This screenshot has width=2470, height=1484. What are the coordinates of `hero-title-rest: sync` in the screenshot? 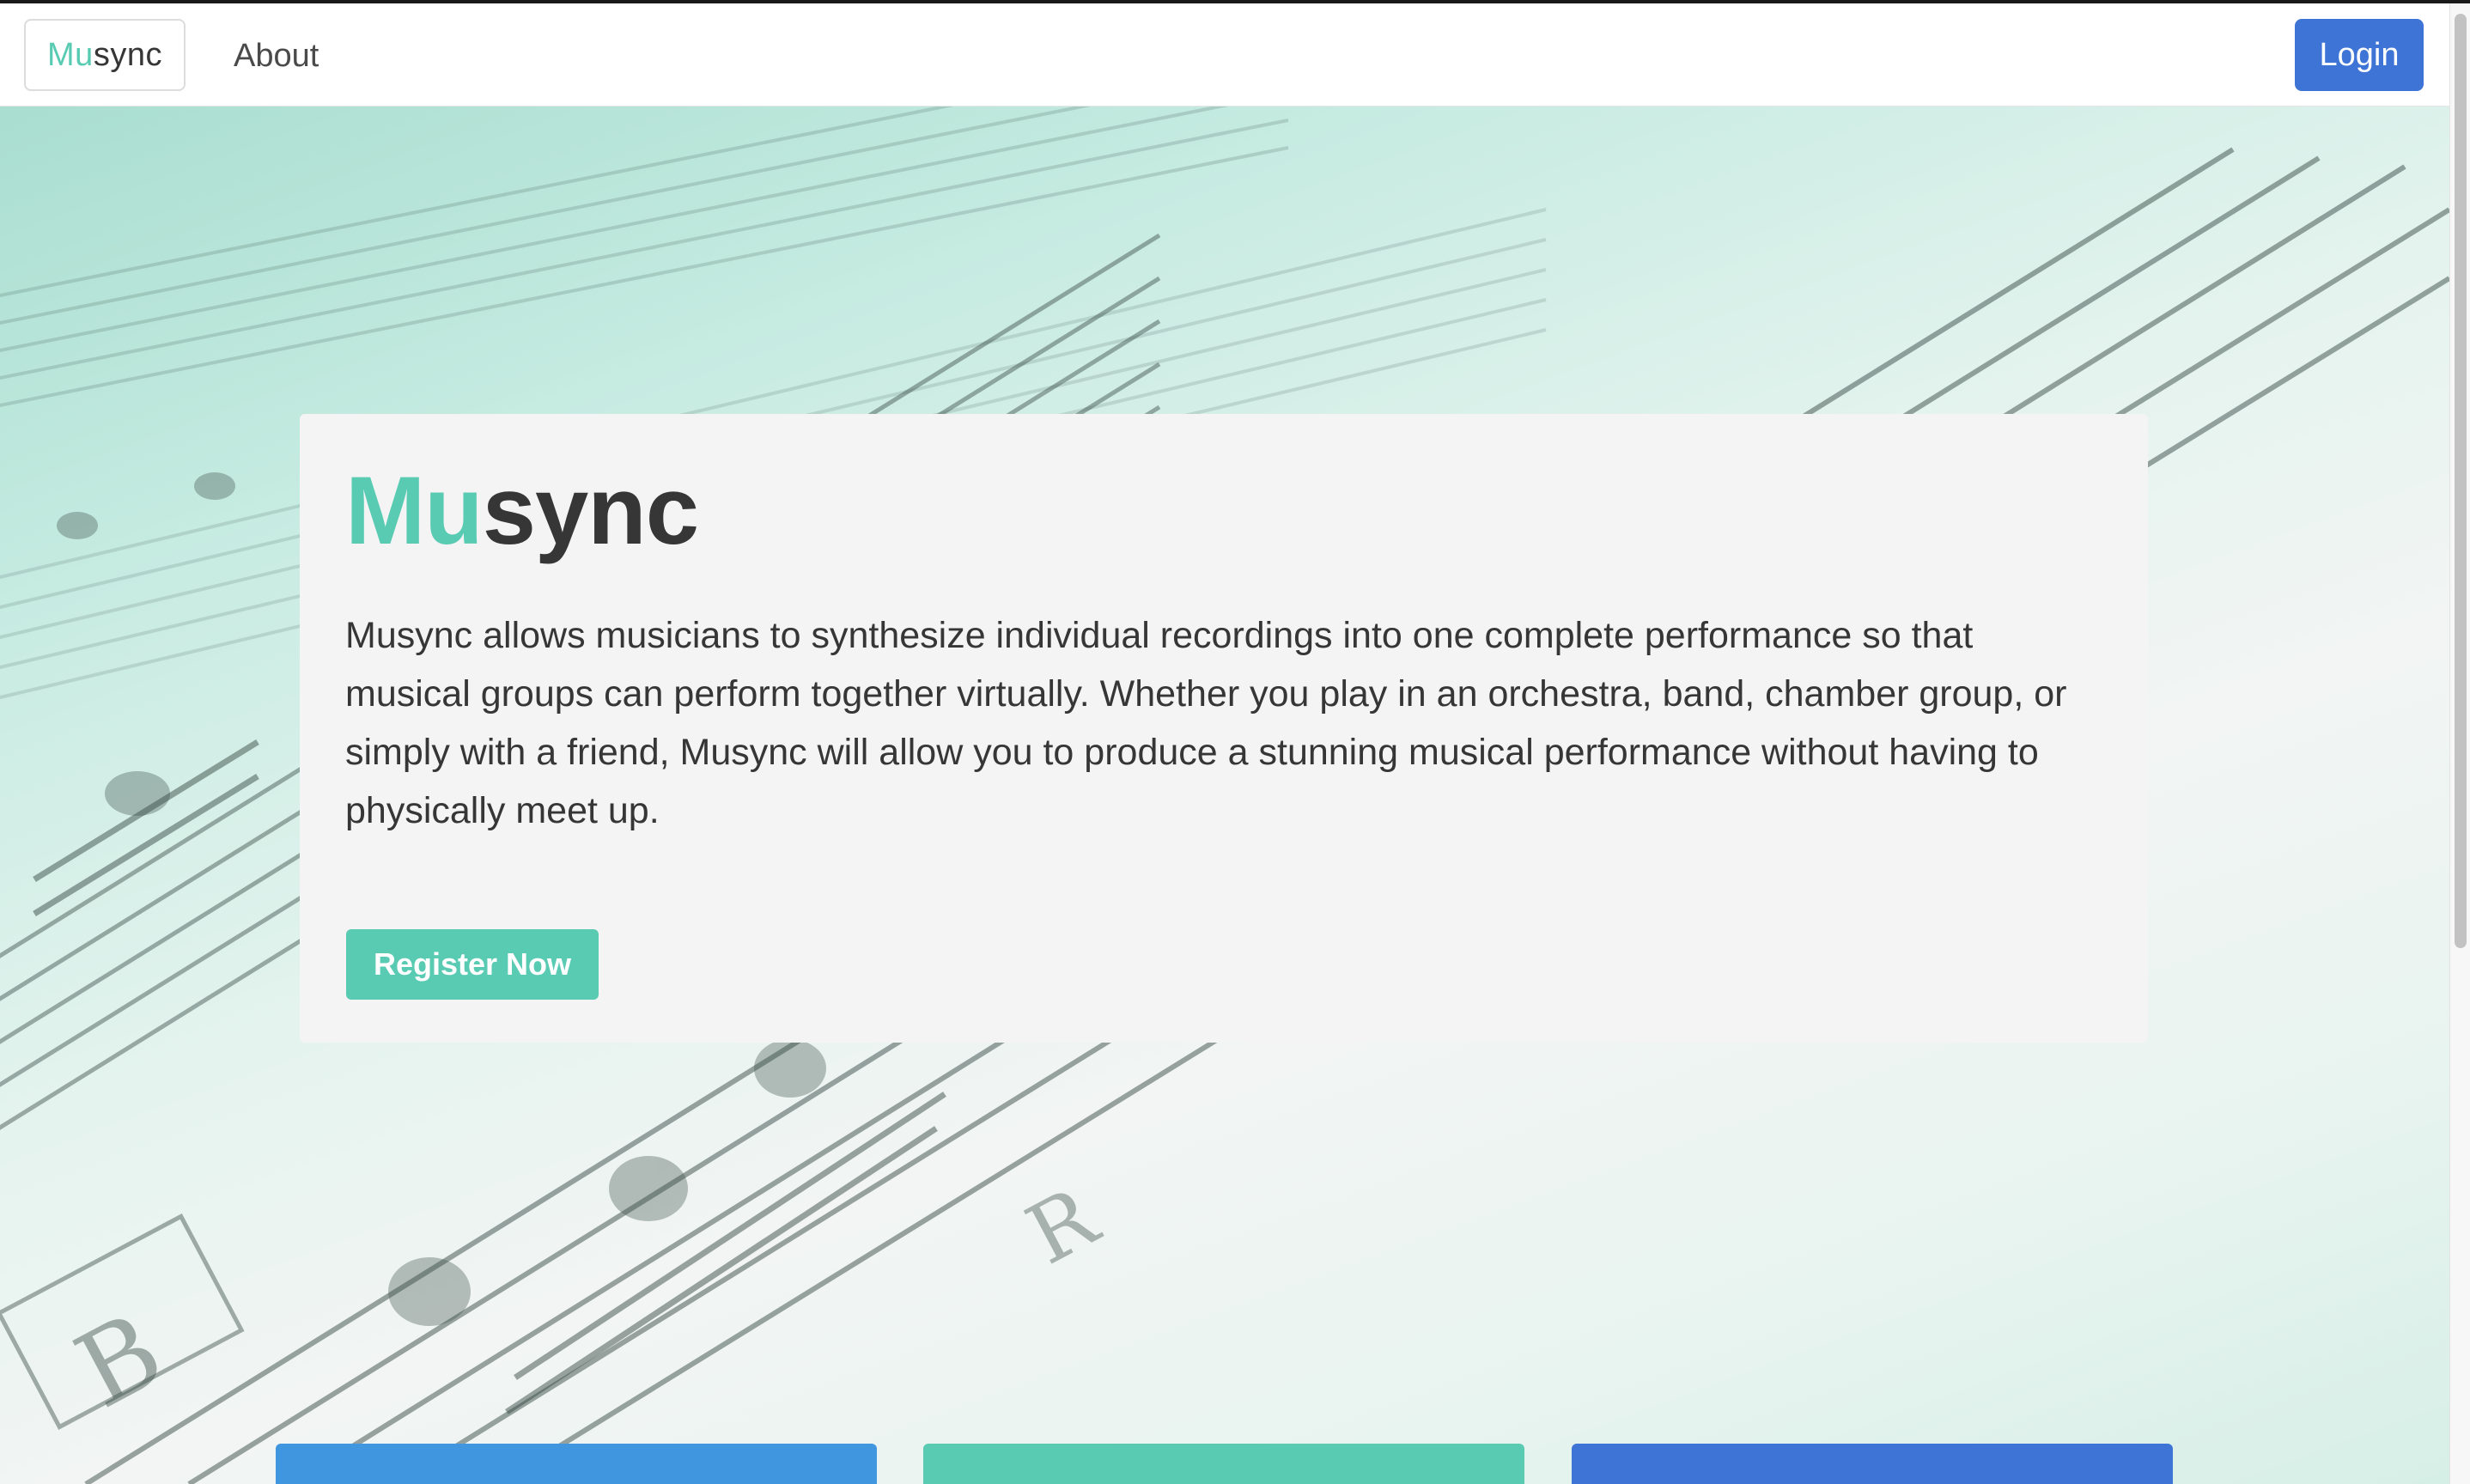 It's located at (590, 511).